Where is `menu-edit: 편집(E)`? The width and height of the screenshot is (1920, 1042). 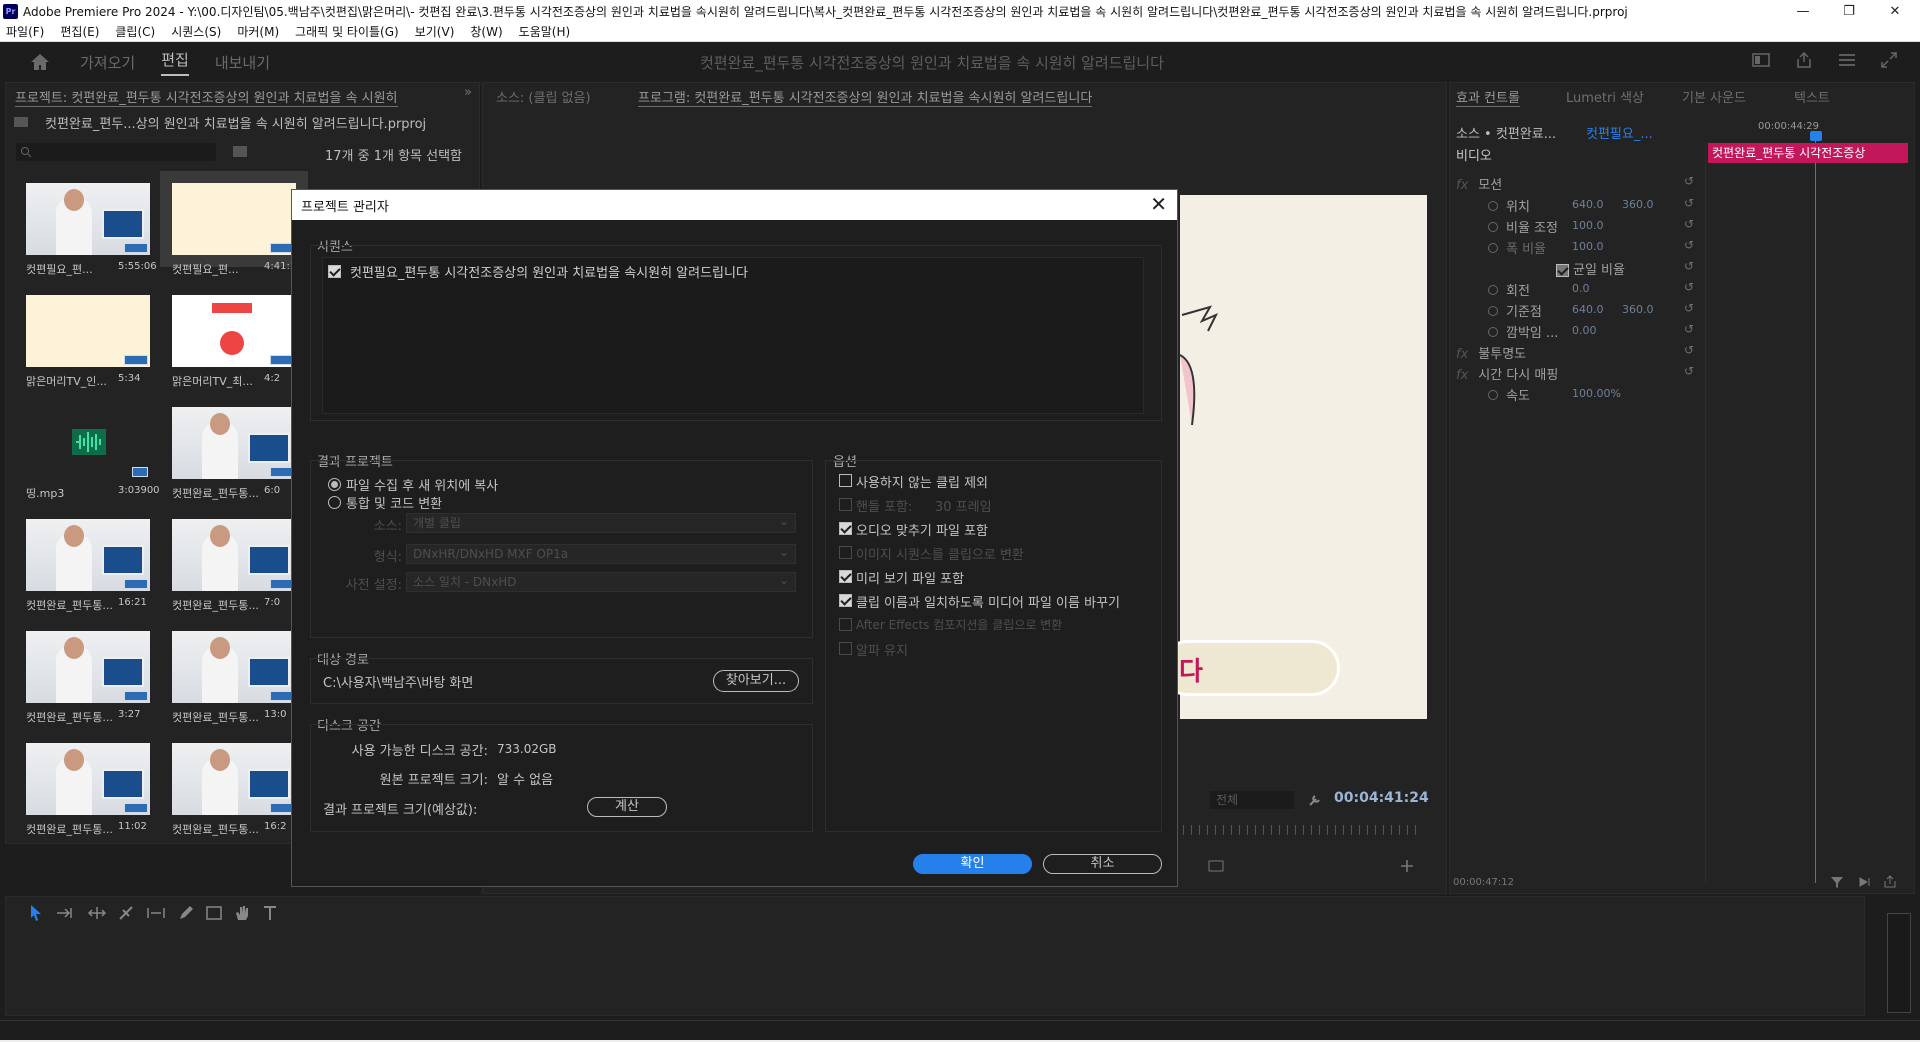
menu-edit: 편집(E) is located at coordinates (79, 31).